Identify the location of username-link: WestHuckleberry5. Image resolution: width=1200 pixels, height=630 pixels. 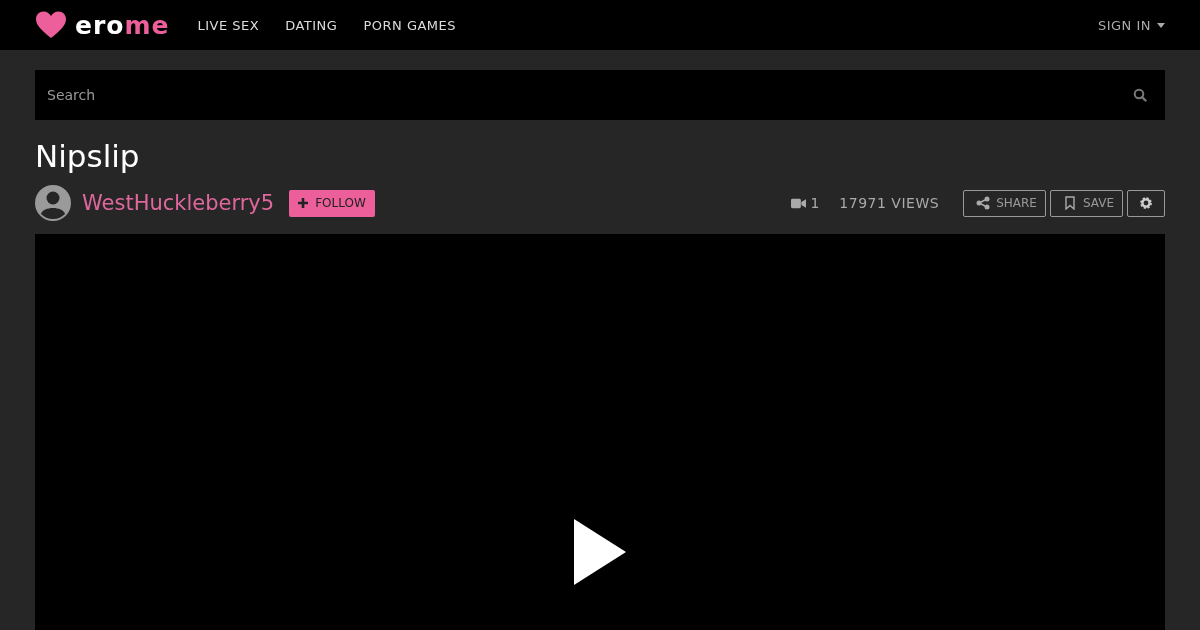
(178, 203).